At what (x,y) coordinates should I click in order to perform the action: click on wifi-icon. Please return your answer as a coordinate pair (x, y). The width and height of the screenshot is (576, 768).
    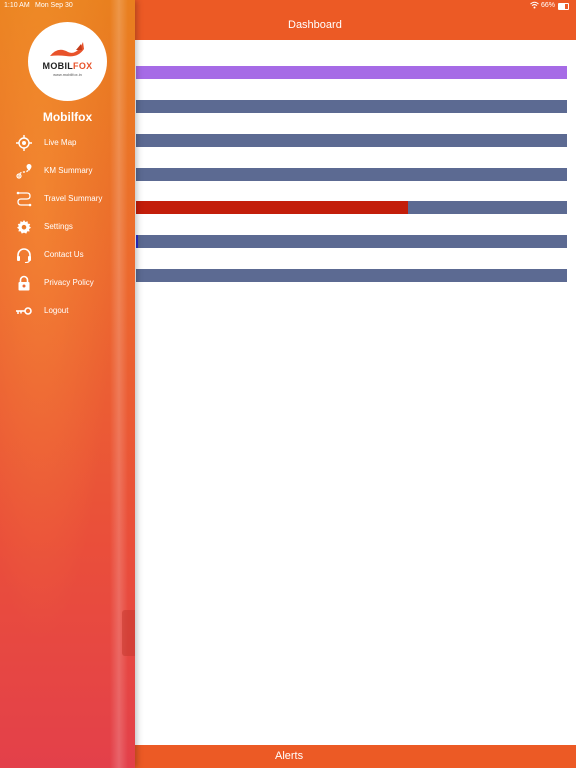
    Looking at the image, I should click on (534, 5).